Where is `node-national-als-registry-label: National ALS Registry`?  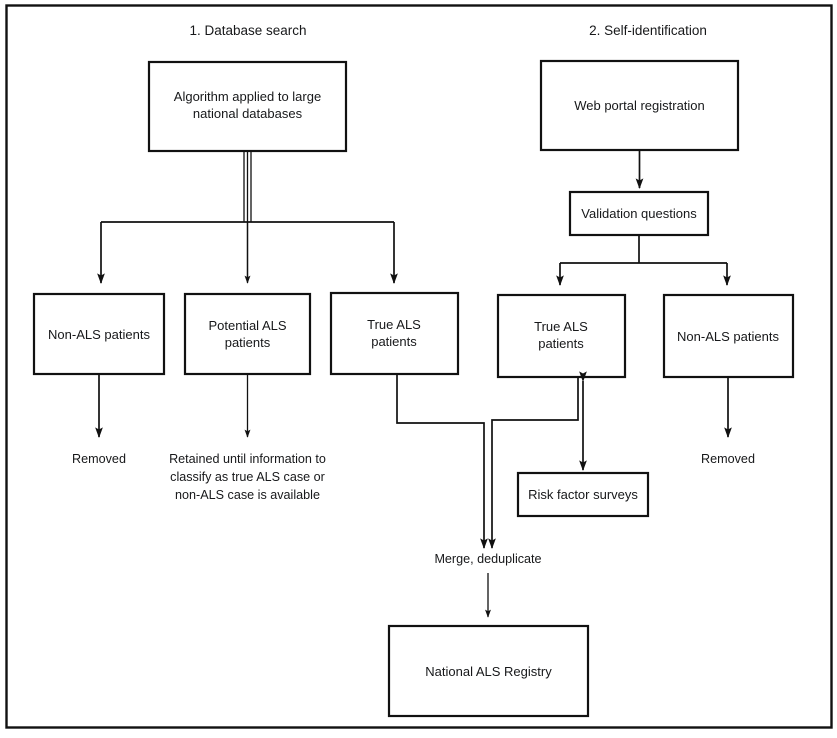 node-national-als-registry-label: National ALS Registry is located at coordinates (488, 671).